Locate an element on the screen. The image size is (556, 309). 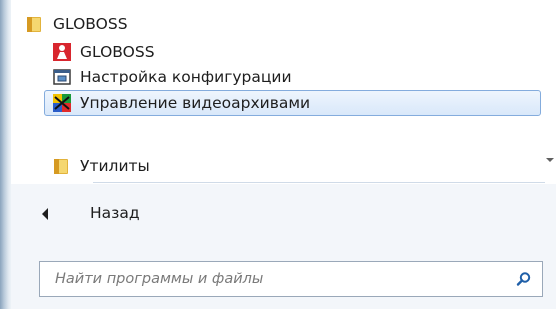
program-item-globoss: GLOBOSS is located at coordinates (103, 52).